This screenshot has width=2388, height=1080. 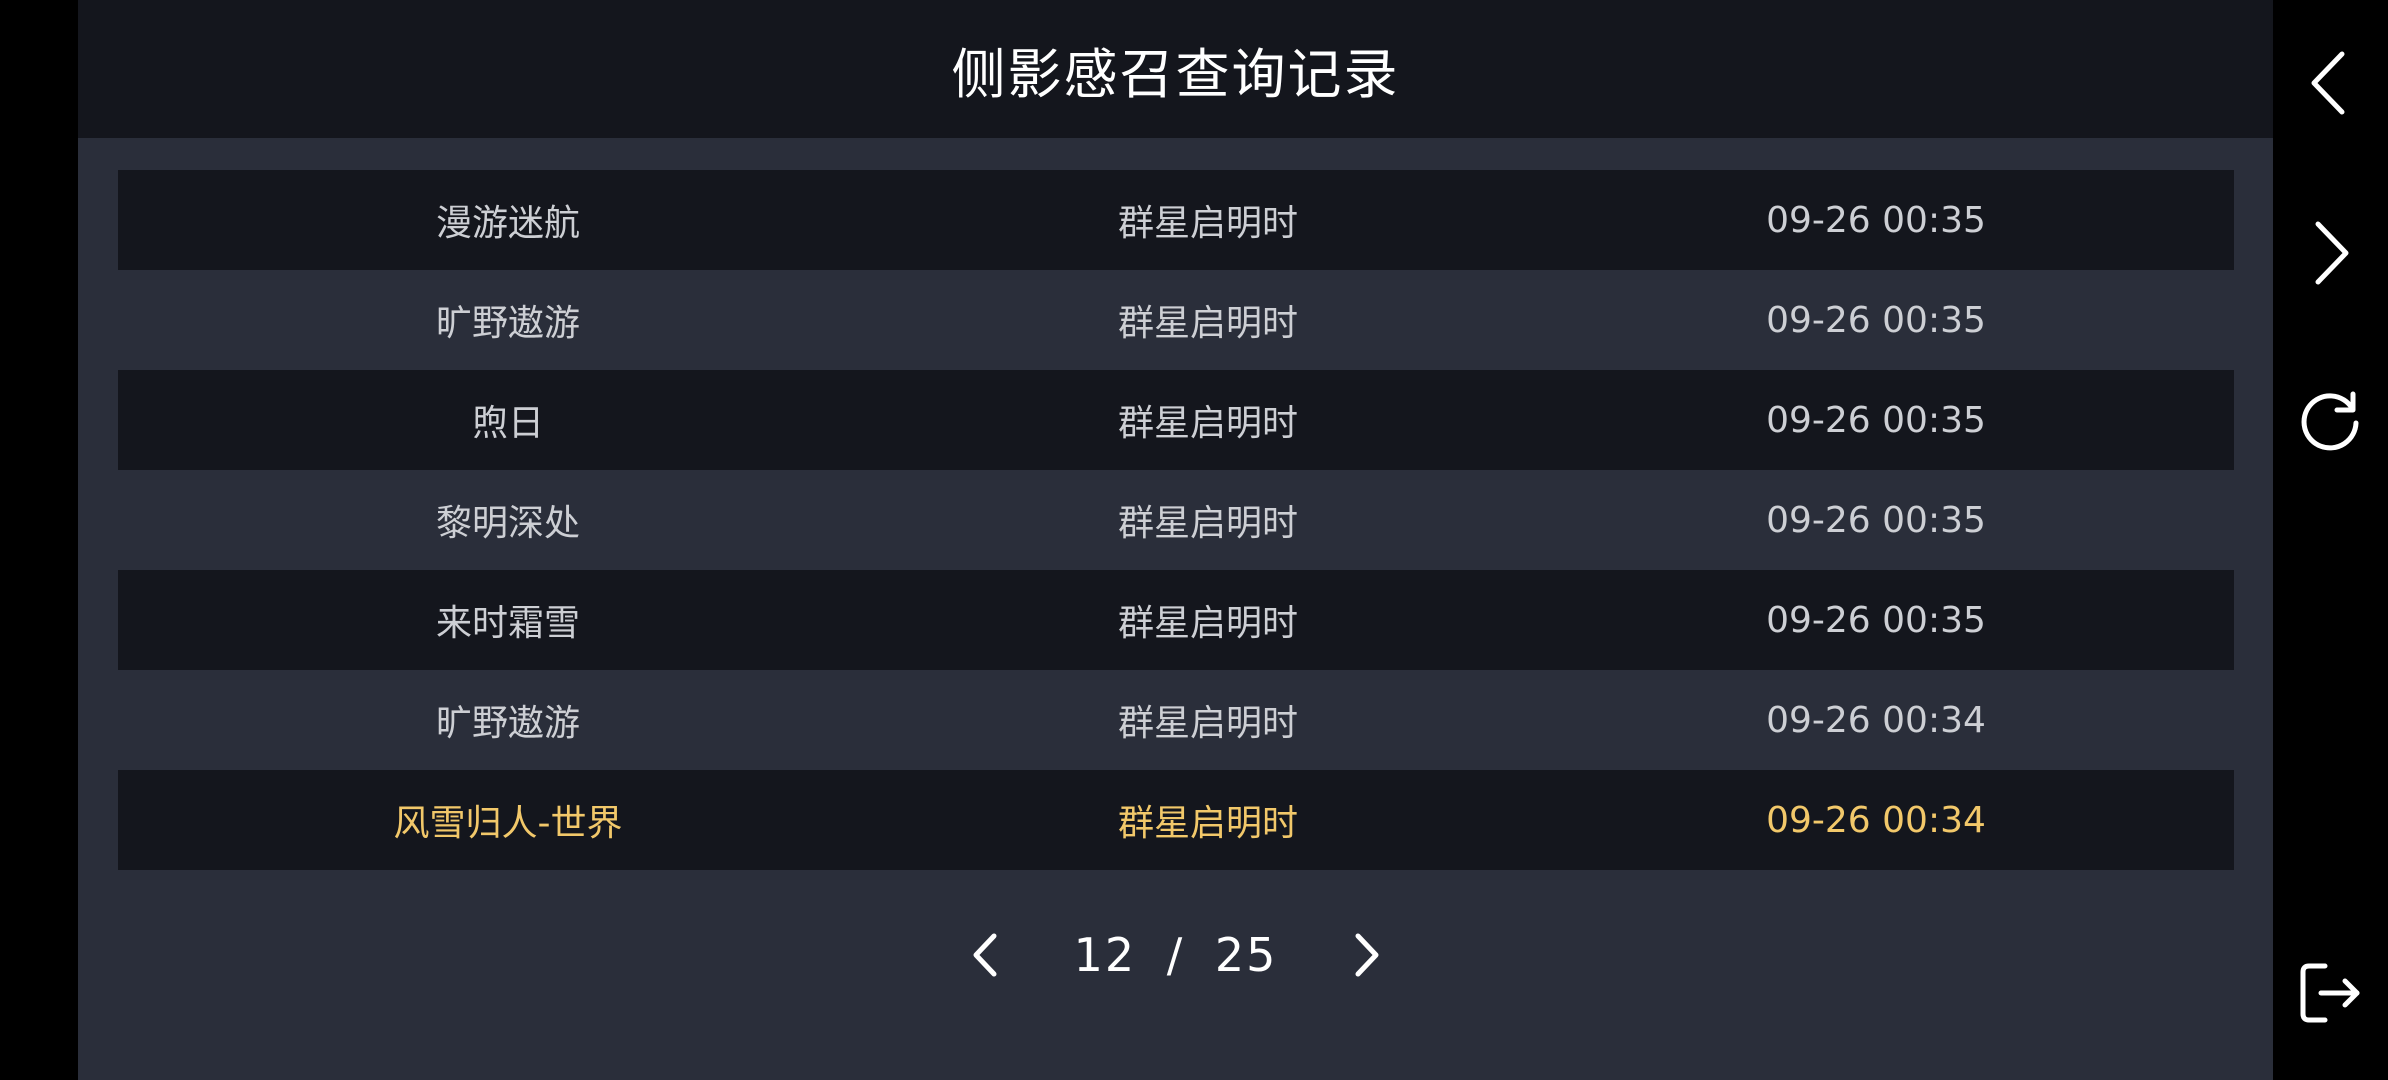 I want to click on prev-page-button, so click(x=986, y=955).